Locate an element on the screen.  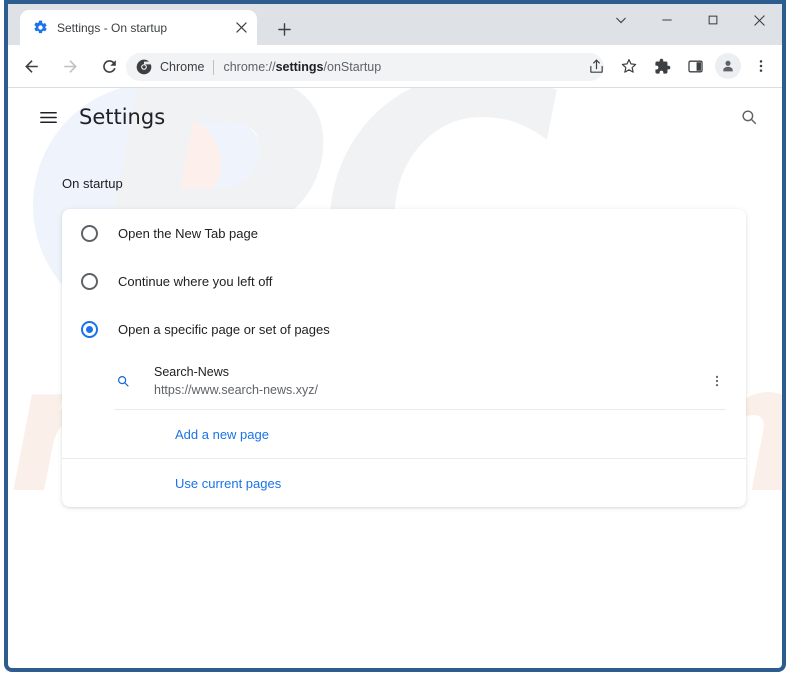
url-suffix: /onStartup is located at coordinates (352, 67).